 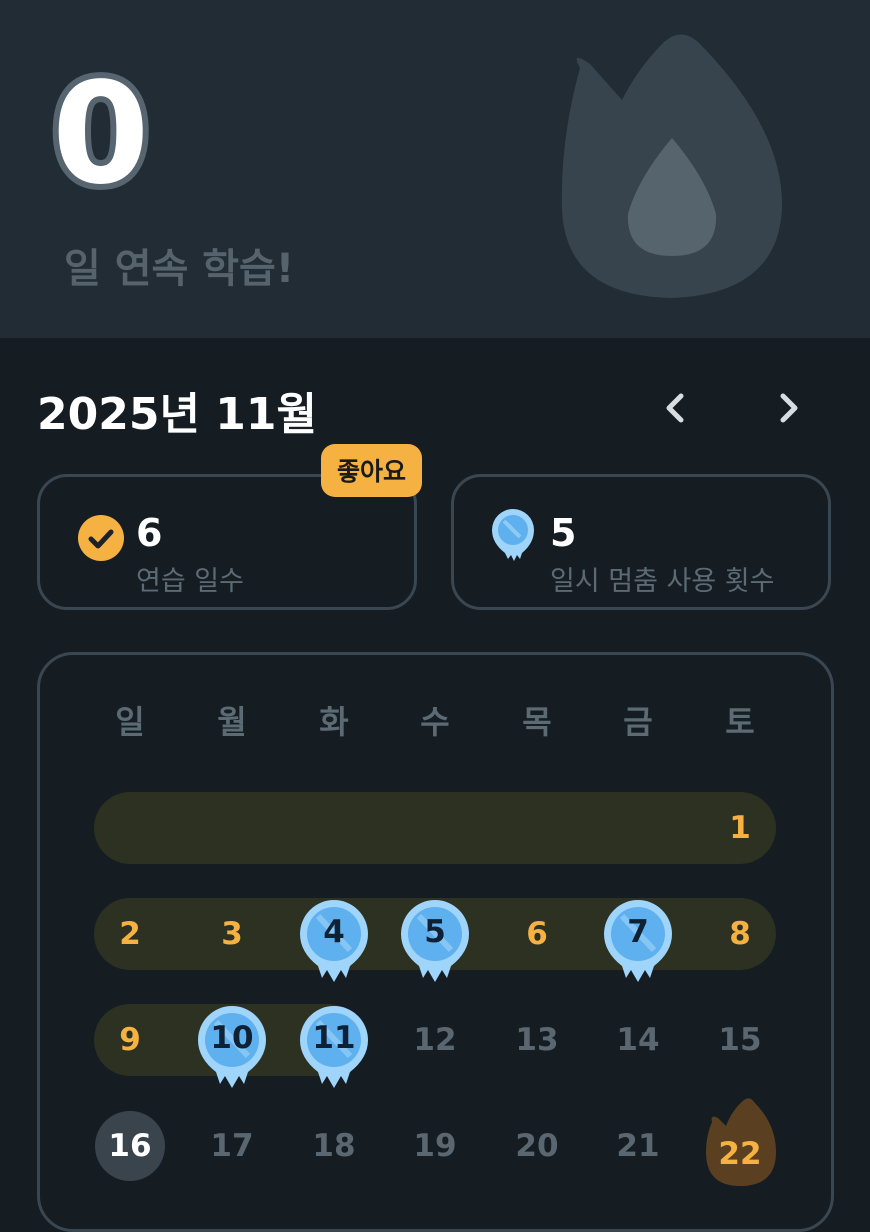 What do you see at coordinates (101, 538) in the screenshot?
I see `check-circle-icon` at bounding box center [101, 538].